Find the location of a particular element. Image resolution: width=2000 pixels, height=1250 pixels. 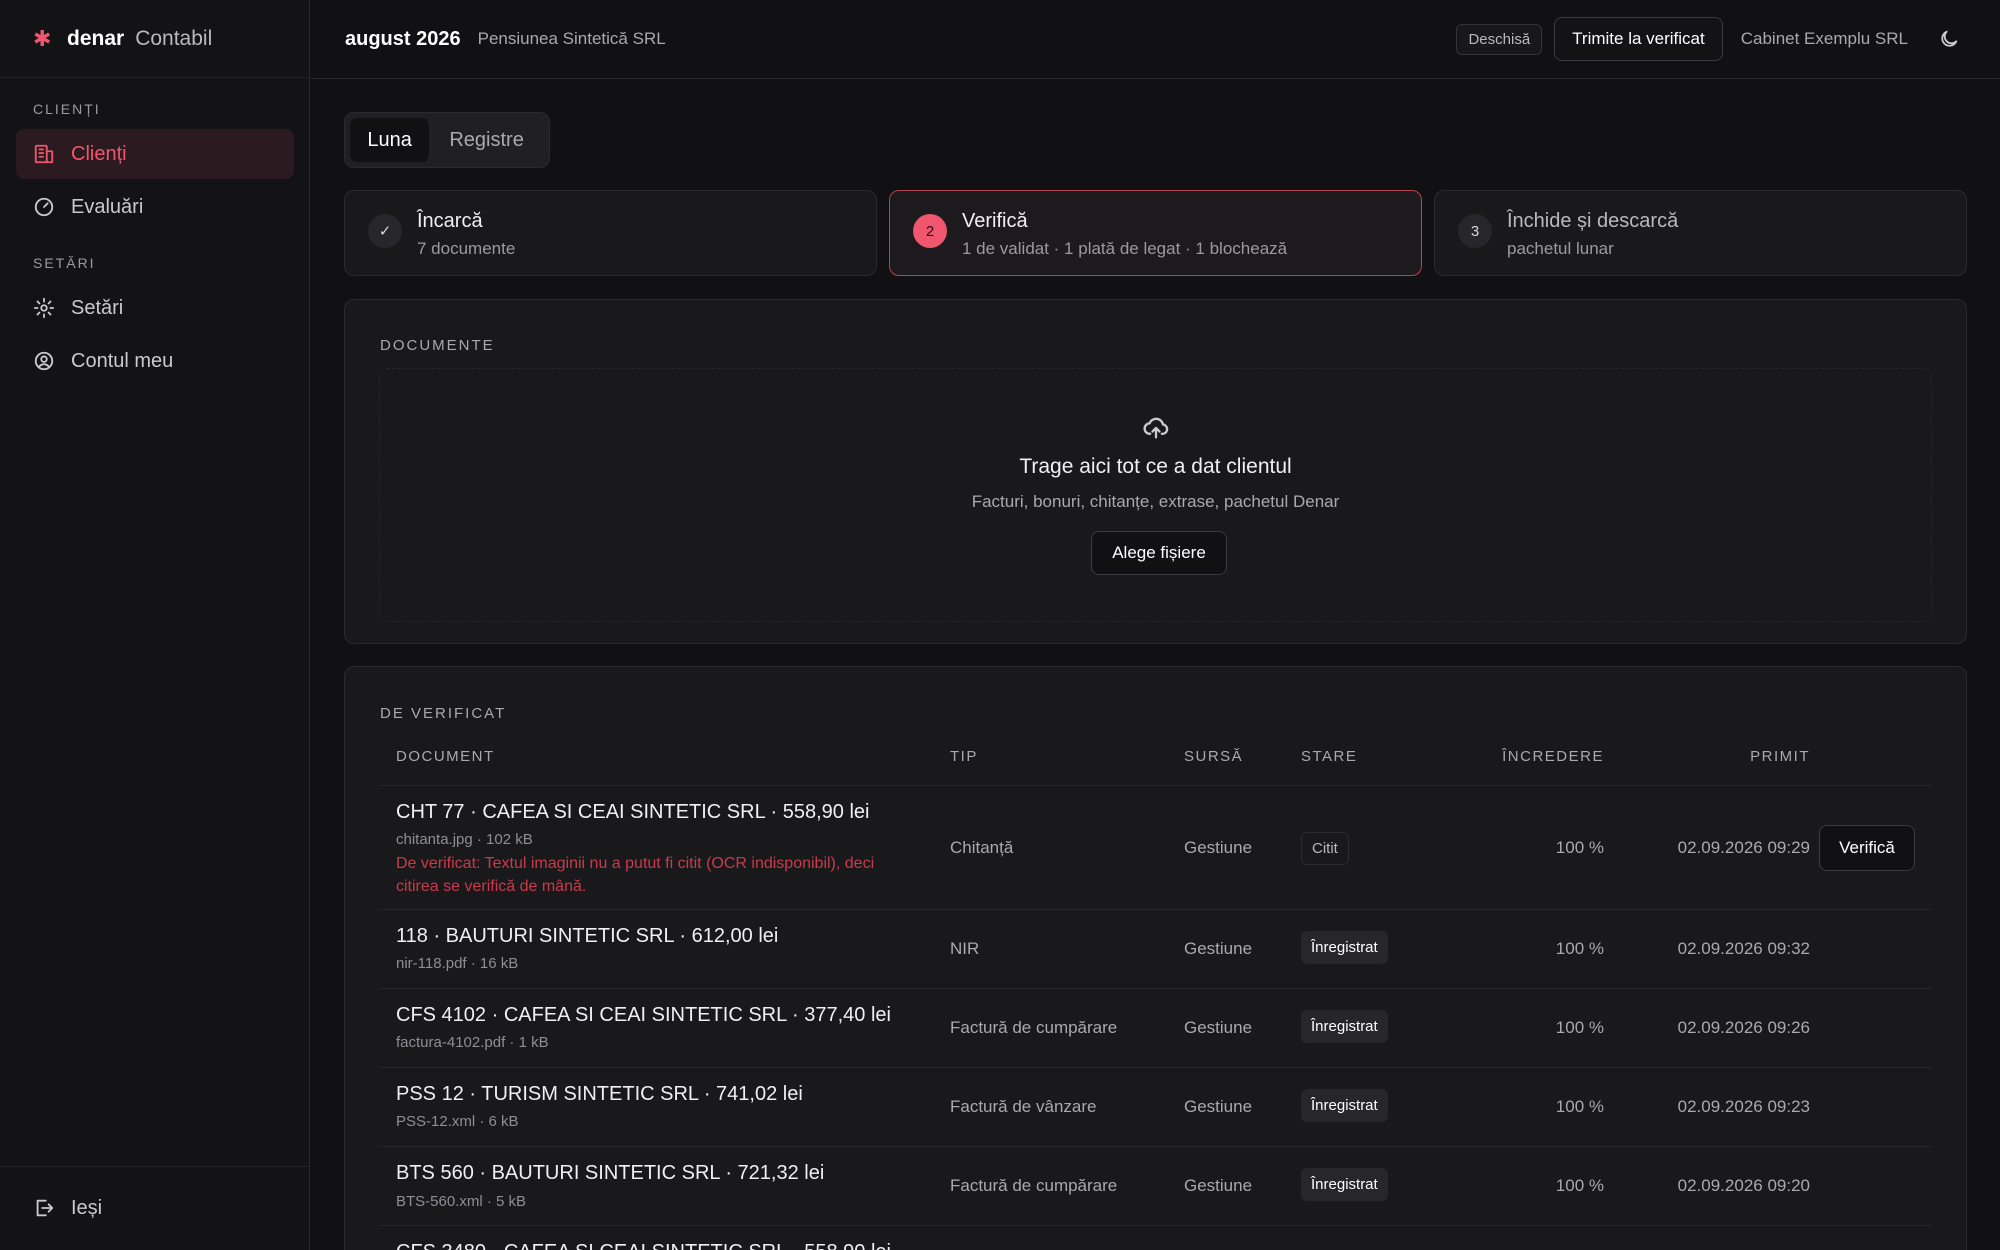

sidebar-item-evaluations: Evaluări is located at coordinates (155, 207).